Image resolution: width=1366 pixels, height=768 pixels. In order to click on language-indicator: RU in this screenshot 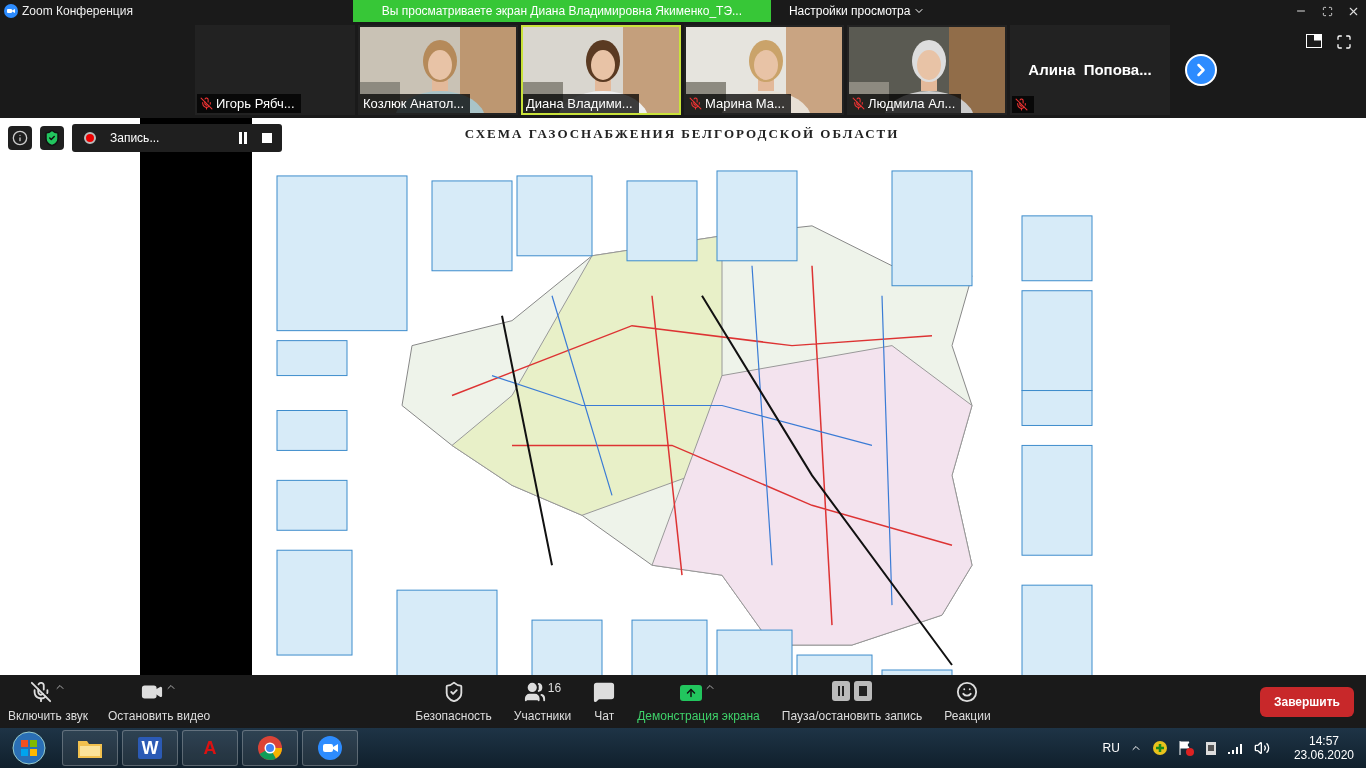, I will do `click(1111, 748)`.